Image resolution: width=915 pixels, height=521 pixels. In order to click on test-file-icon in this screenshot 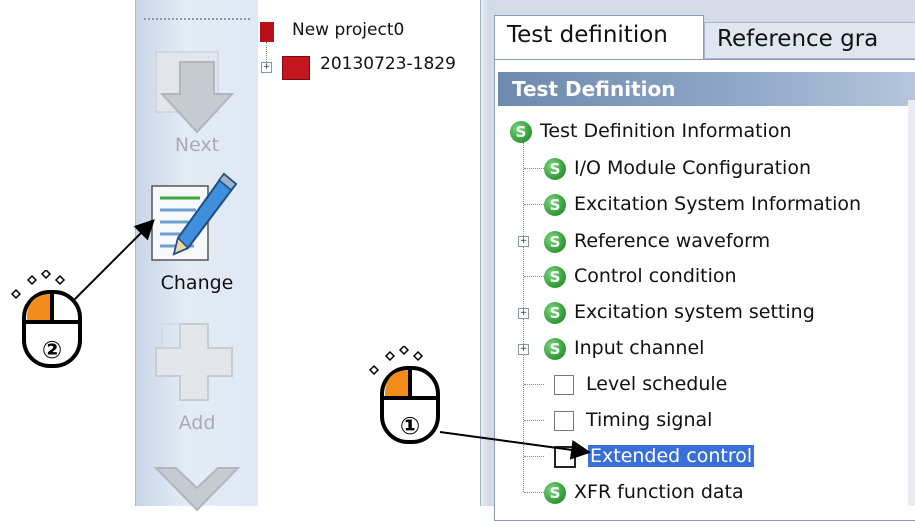, I will do `click(296, 68)`.